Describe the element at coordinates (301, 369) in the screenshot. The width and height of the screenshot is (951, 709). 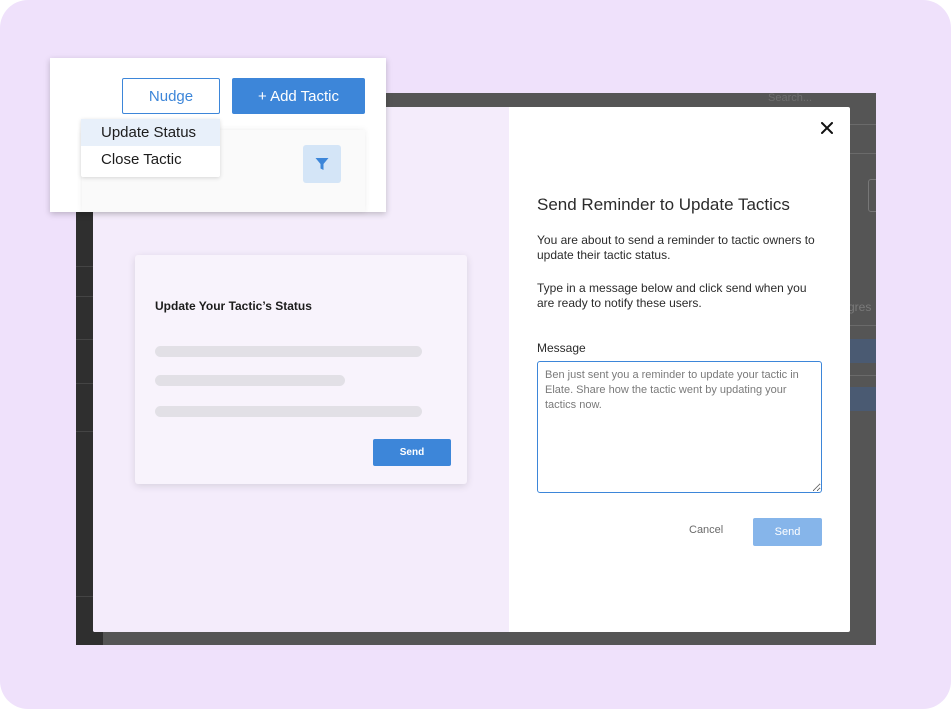
I see `status-preview-card: Update Your Tactic’s Status Send` at that location.